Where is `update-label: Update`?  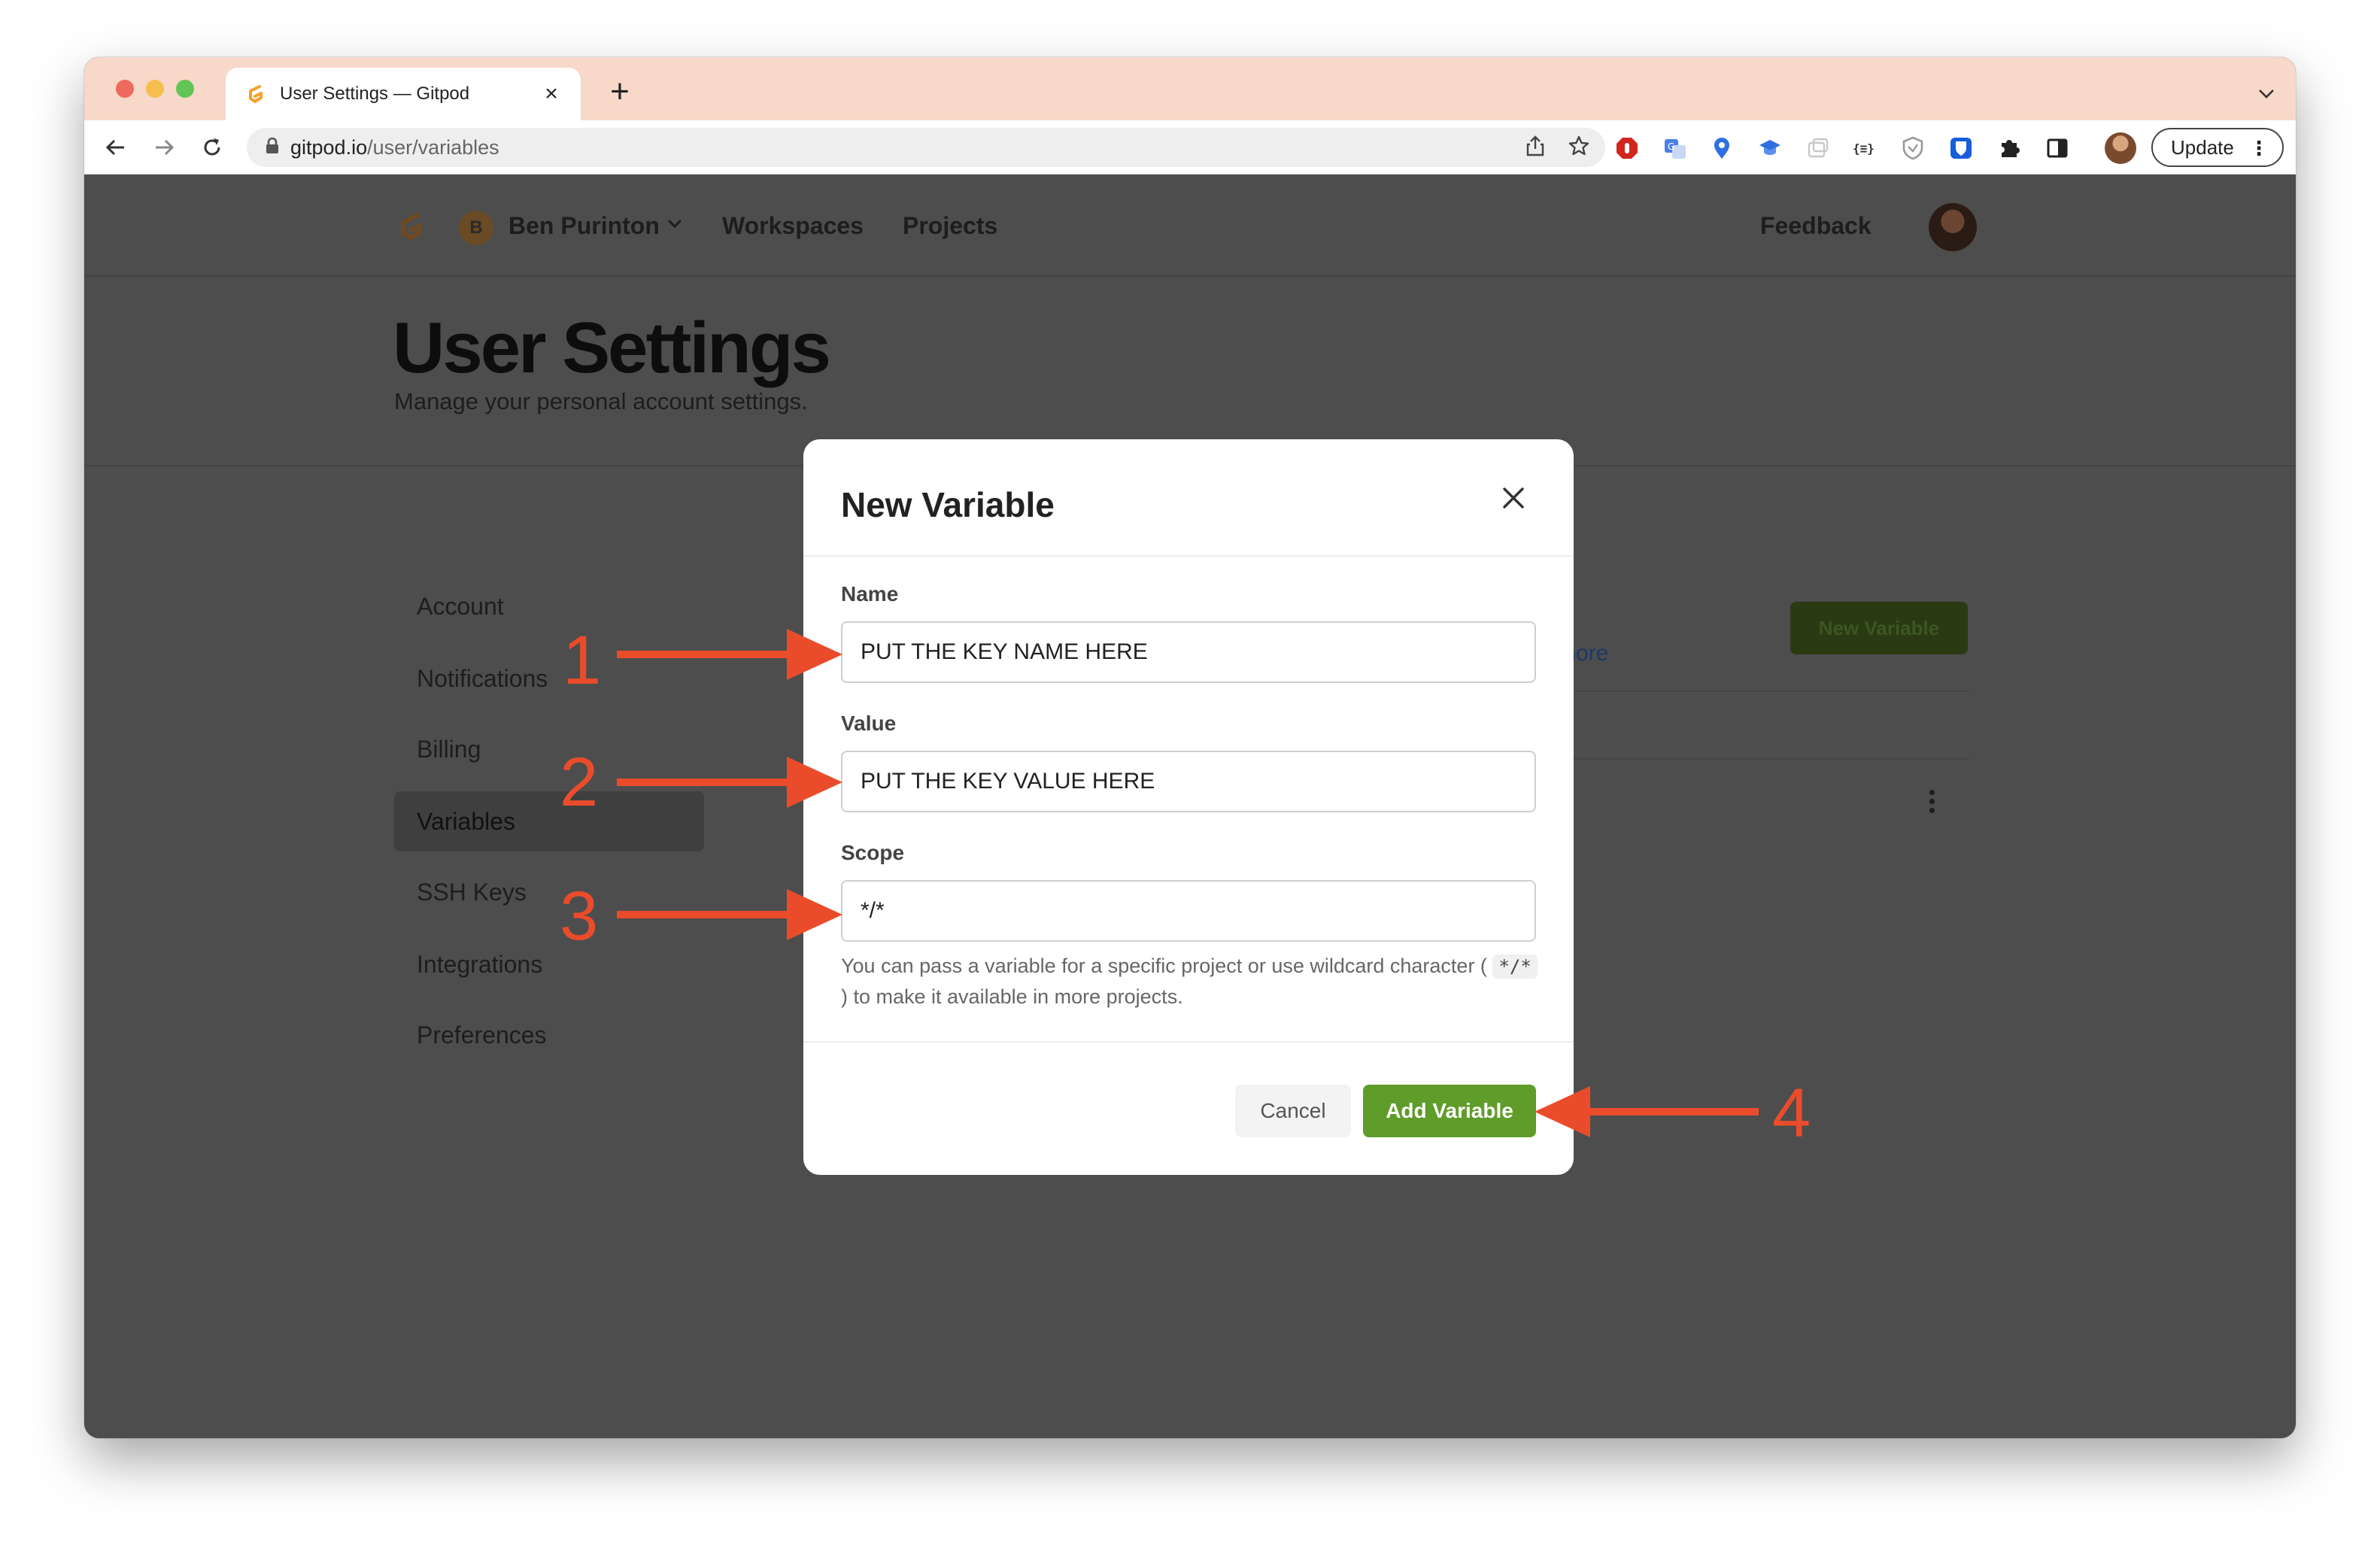
update-label: Update is located at coordinates (2202, 147).